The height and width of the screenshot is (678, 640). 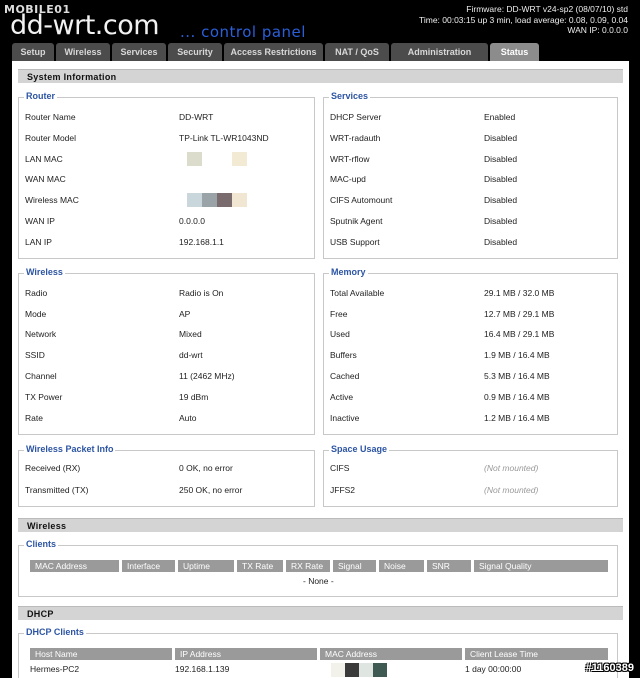 I want to click on label: Used, so click(x=340, y=334).